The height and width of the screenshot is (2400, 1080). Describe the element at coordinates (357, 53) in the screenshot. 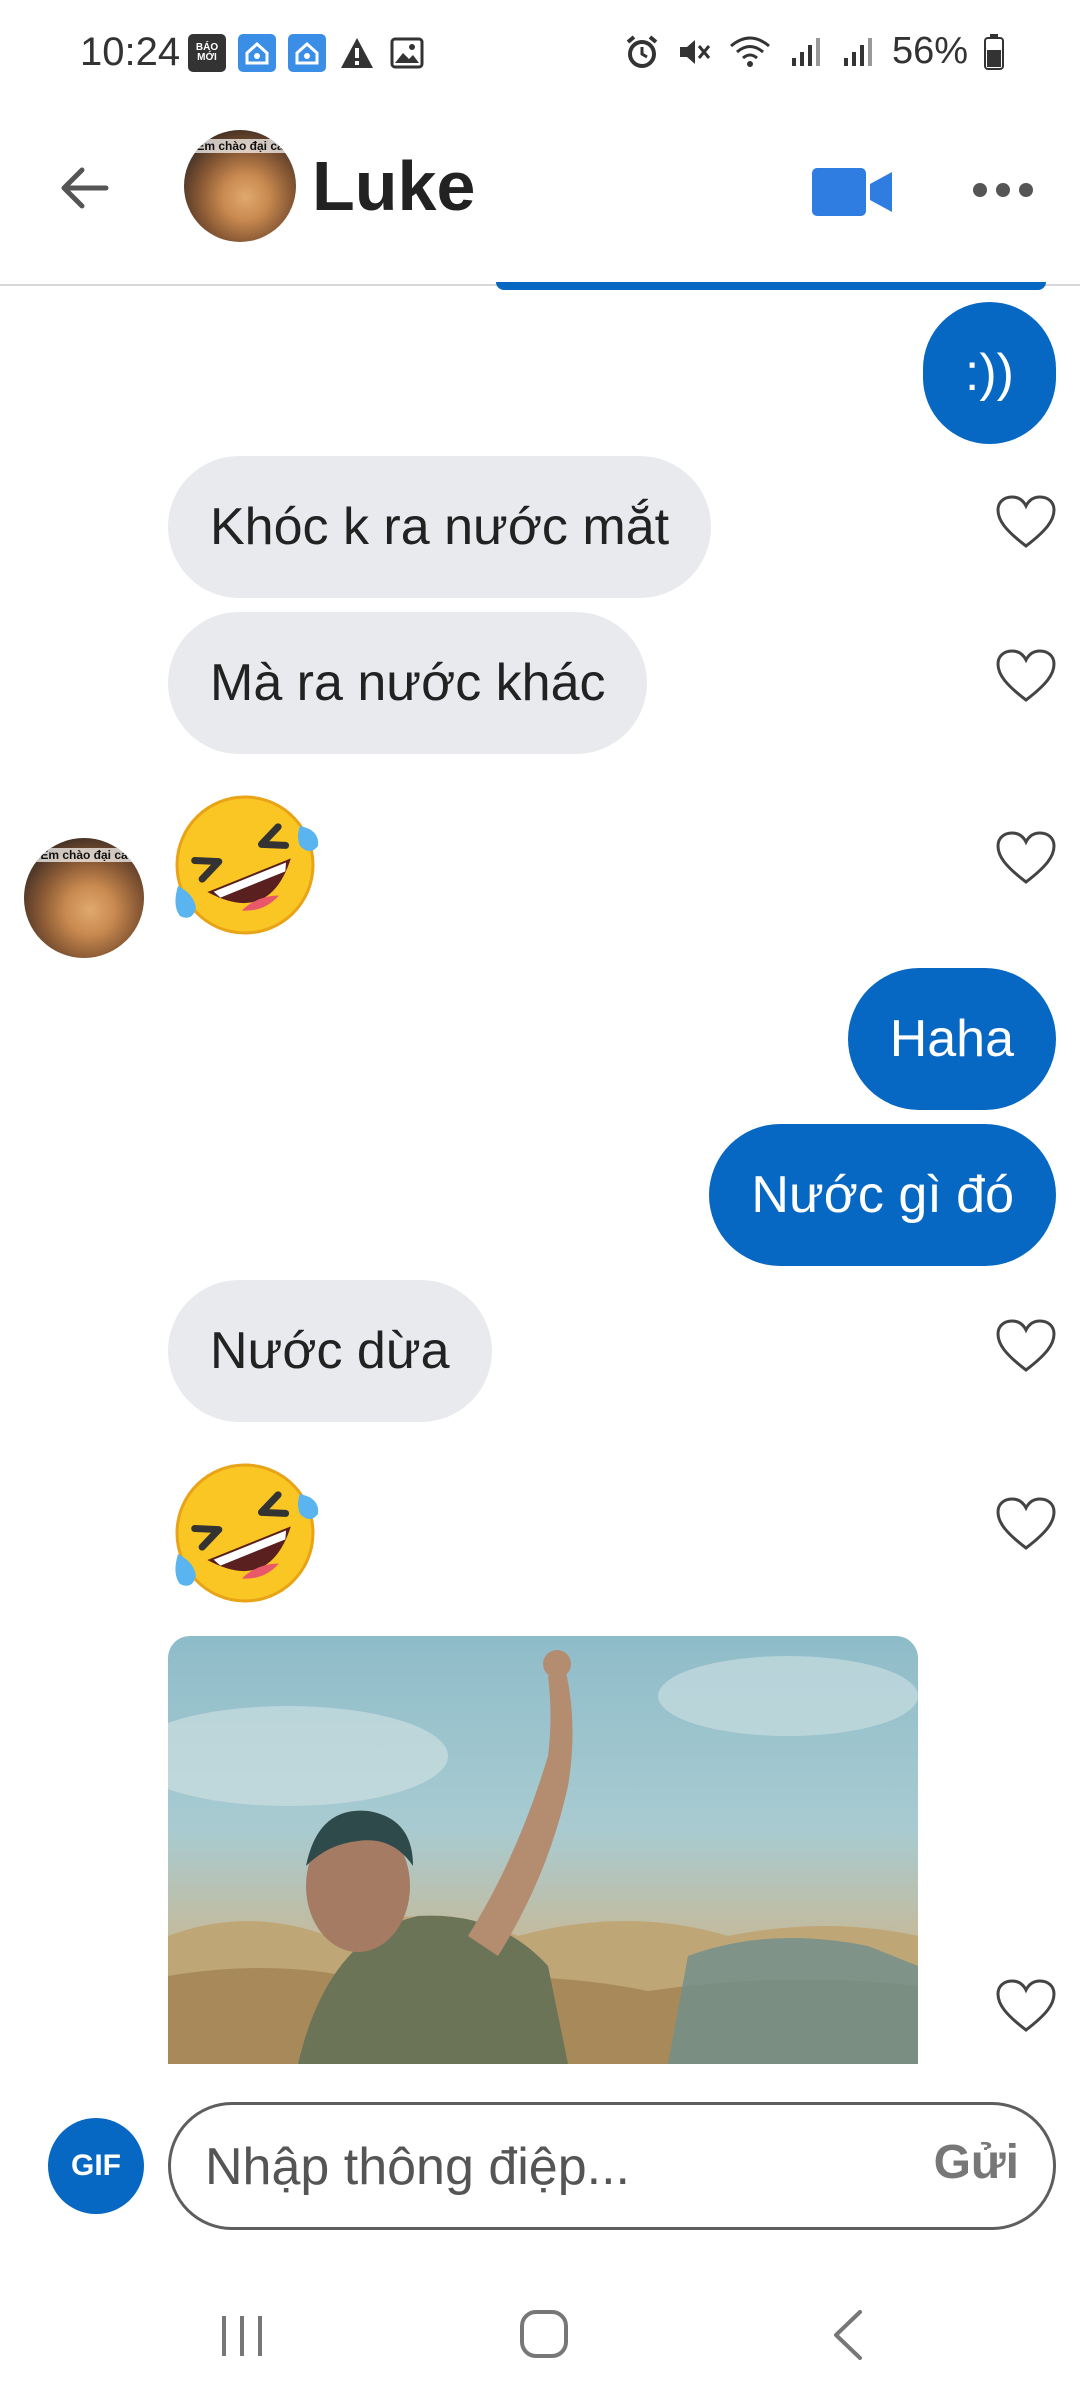

I see `warning-icon` at that location.